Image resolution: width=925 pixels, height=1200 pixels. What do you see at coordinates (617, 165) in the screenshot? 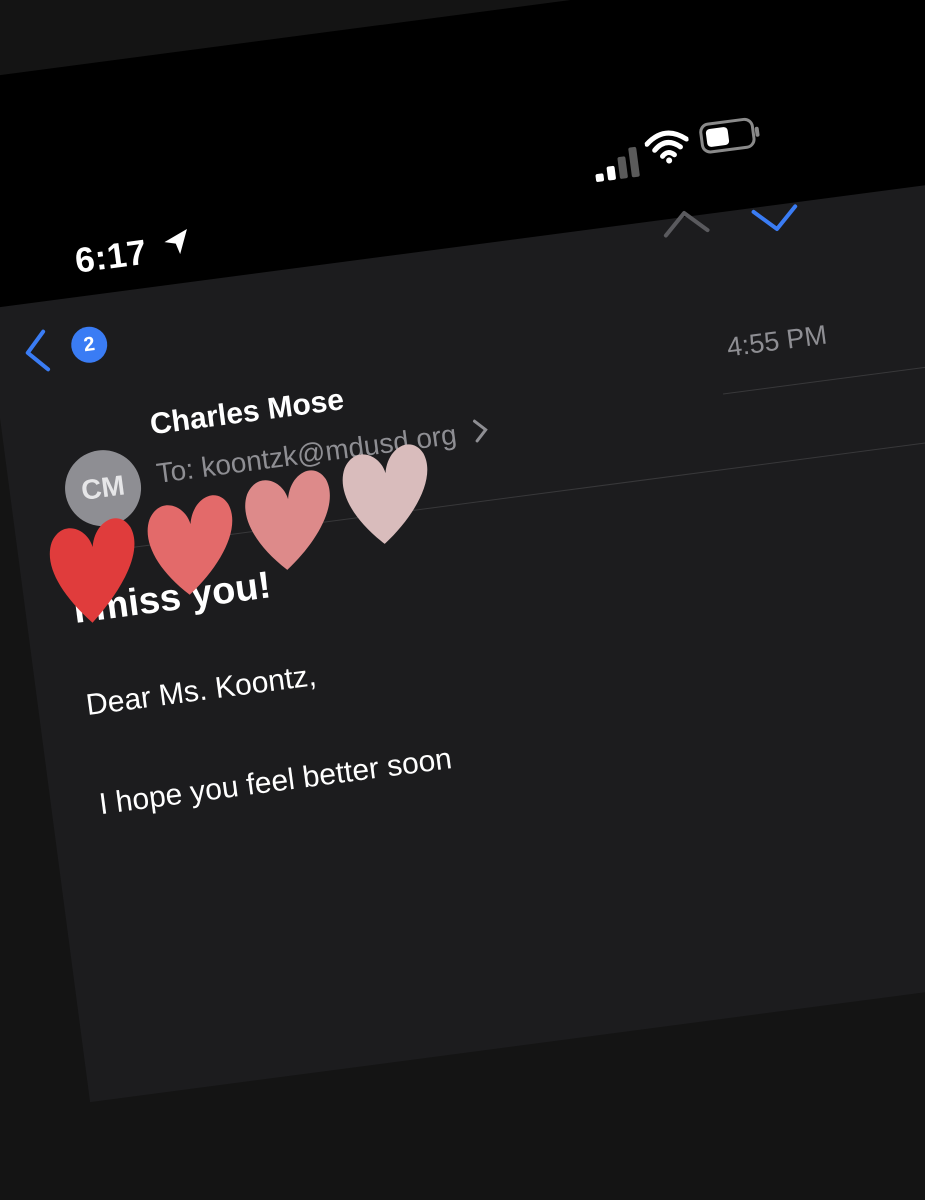
I see `signal-icon` at bounding box center [617, 165].